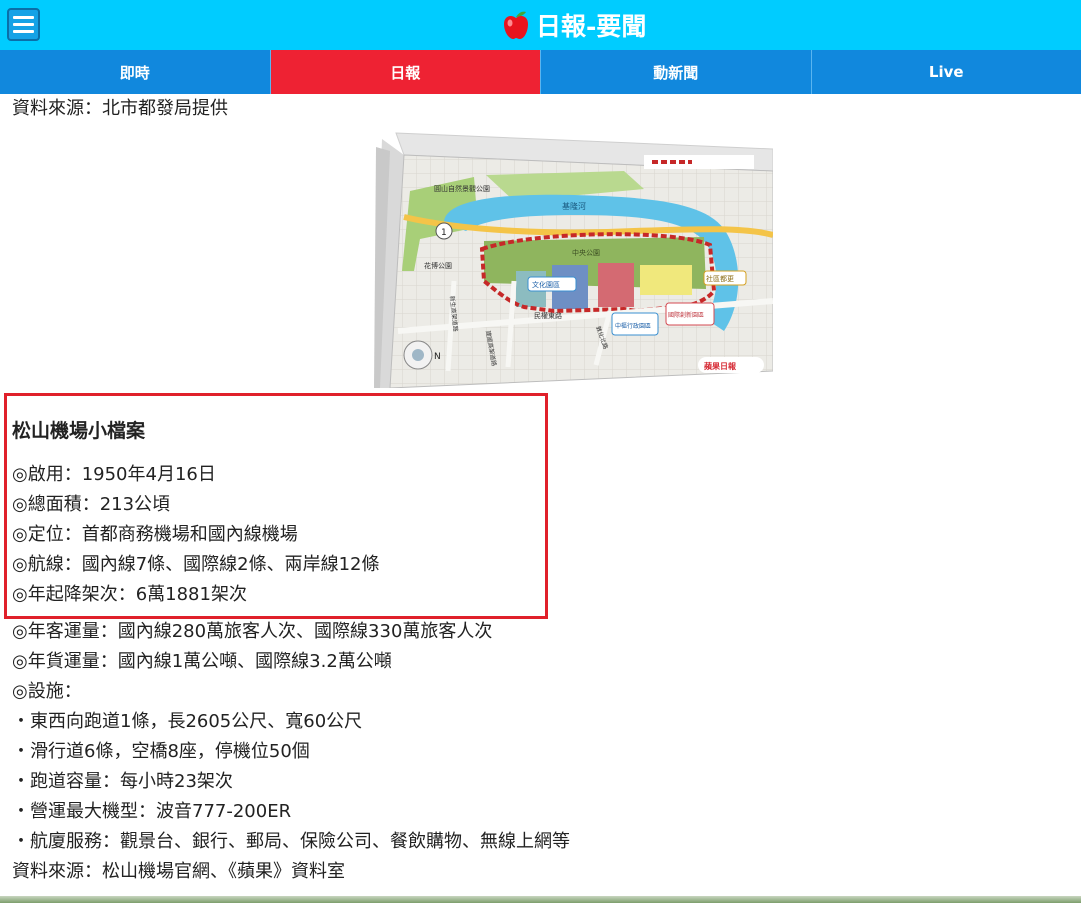 This screenshot has height=903, width=1081. Describe the element at coordinates (122, 781) in the screenshot. I see `facility-item: ・跑道容量：每小時23架次` at that location.